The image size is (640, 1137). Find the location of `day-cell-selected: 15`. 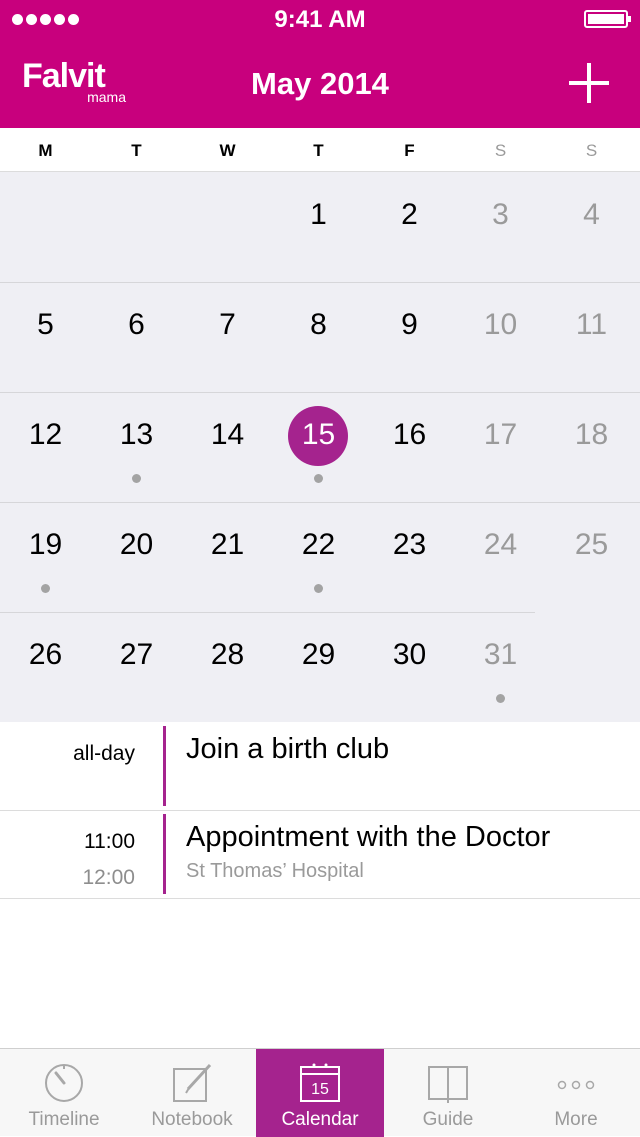

day-cell-selected: 15 is located at coordinates (318, 447).